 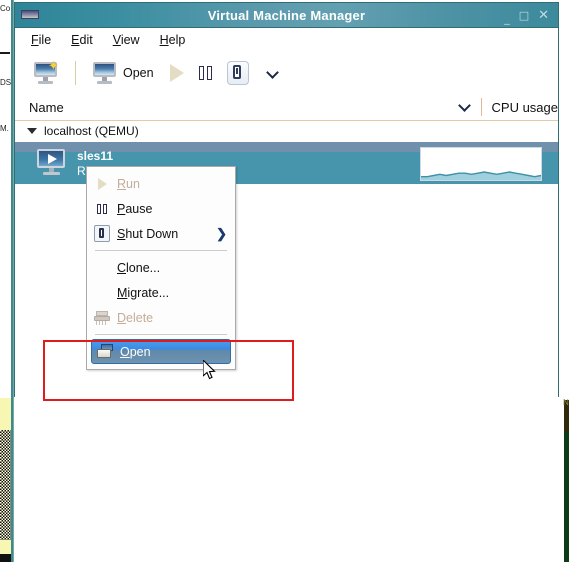 What do you see at coordinates (524, 15) in the screenshot?
I see `maximize-button: □` at bounding box center [524, 15].